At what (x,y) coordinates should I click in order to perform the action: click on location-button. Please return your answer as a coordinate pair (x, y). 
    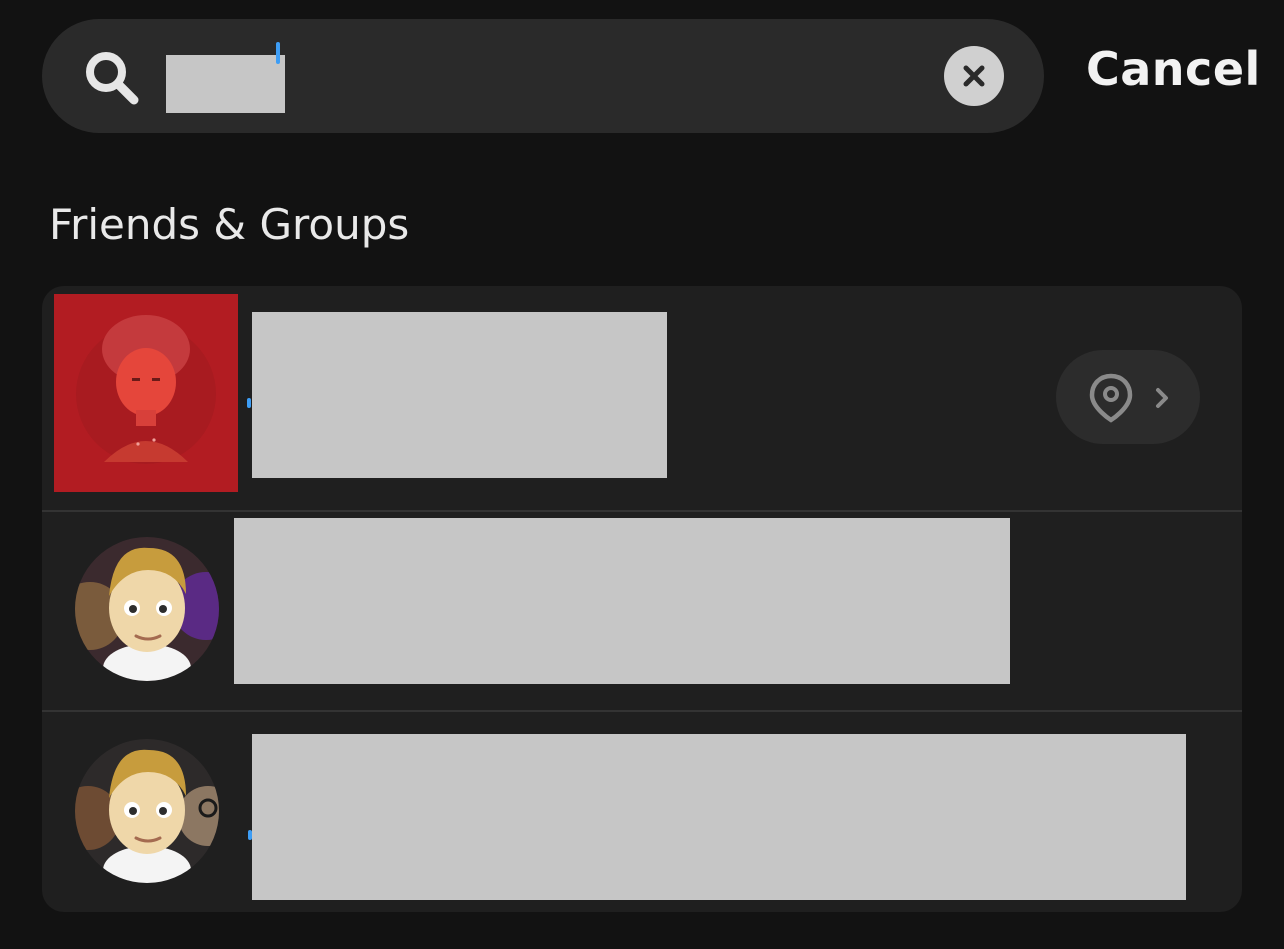
    Looking at the image, I should click on (1128, 397).